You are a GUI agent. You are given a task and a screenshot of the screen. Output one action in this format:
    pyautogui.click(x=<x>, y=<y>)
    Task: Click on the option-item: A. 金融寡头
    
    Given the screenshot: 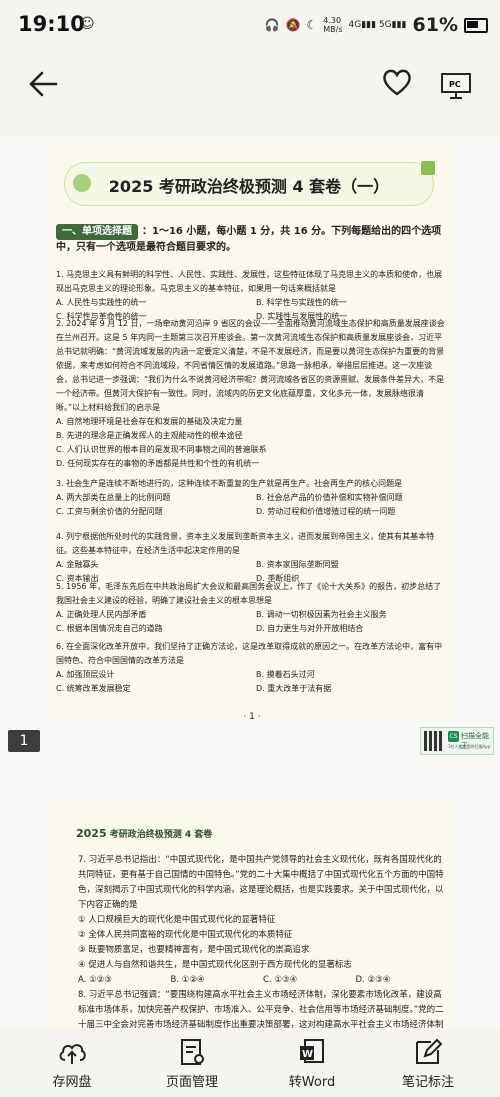 What is the action you would take?
    pyautogui.click(x=77, y=564)
    